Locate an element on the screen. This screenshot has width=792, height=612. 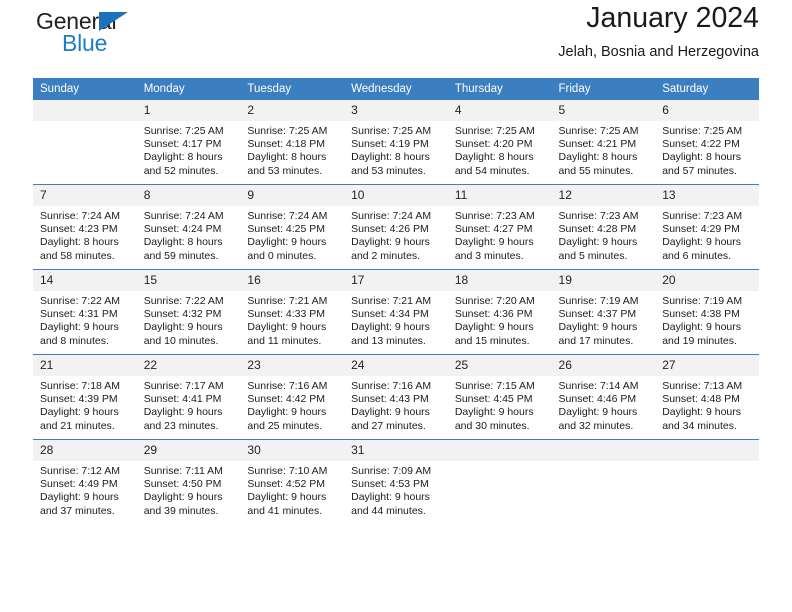
day-sunrise-text: Sunrise: 7:16 AM is located at coordinates (391, 386).